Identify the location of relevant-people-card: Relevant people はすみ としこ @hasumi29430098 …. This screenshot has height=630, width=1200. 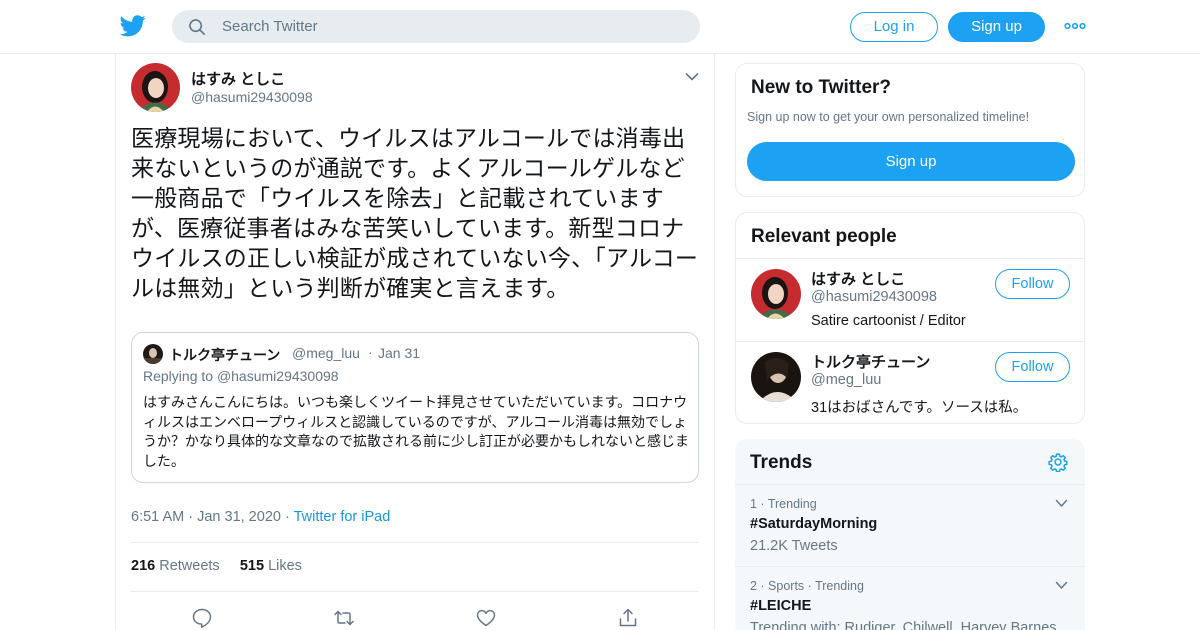
(910, 318).